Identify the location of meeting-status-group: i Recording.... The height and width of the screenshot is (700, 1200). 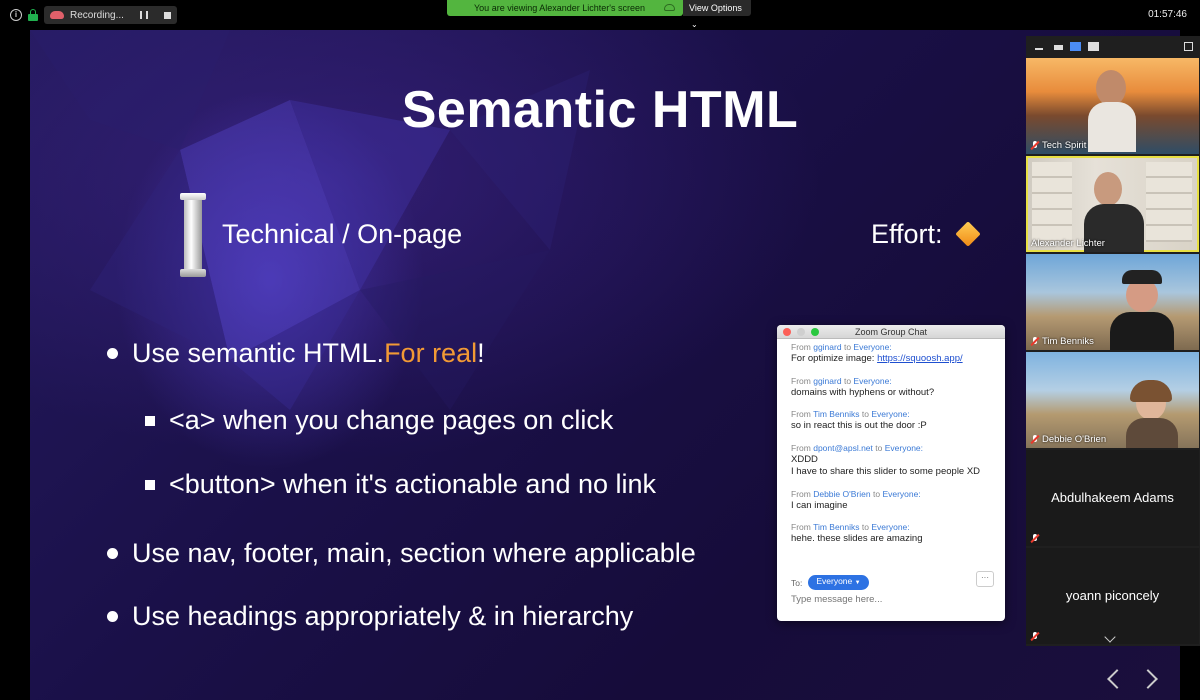
(93, 15).